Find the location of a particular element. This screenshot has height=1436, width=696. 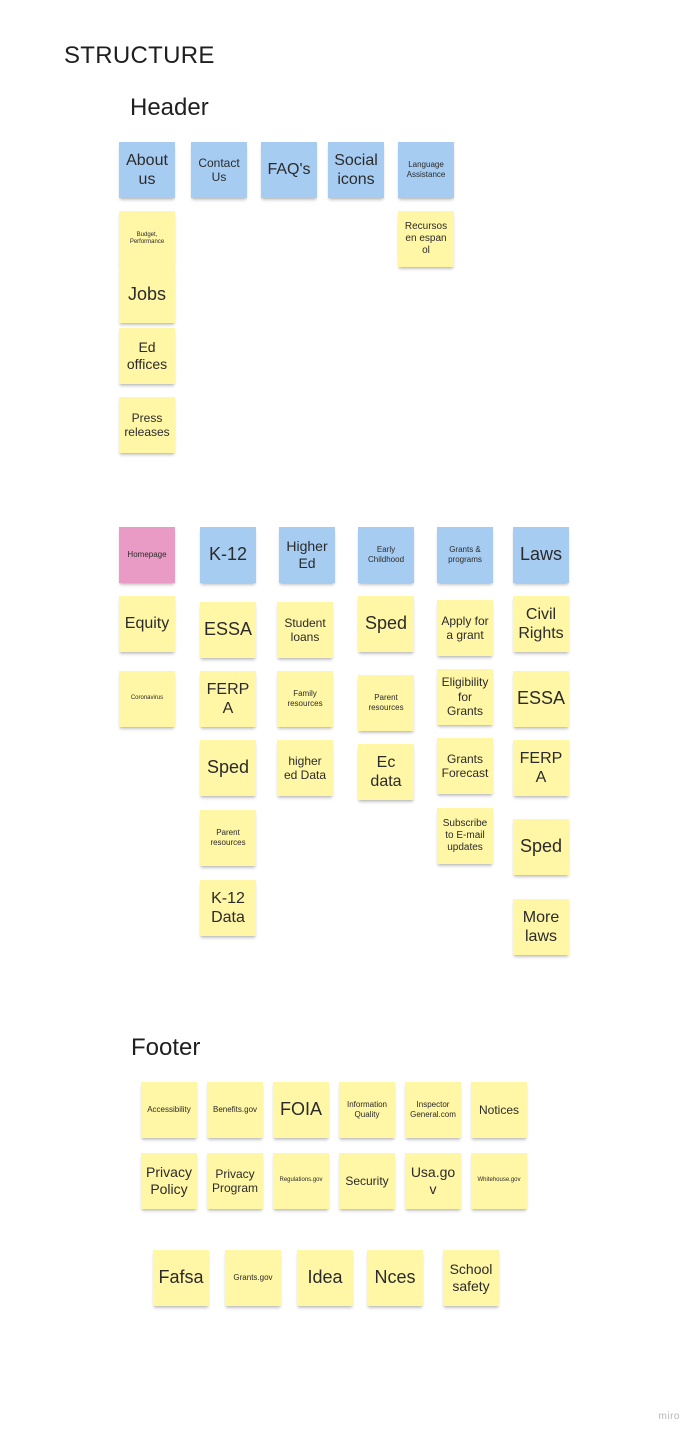

sticky-note-k12: K-12 is located at coordinates (228, 555).